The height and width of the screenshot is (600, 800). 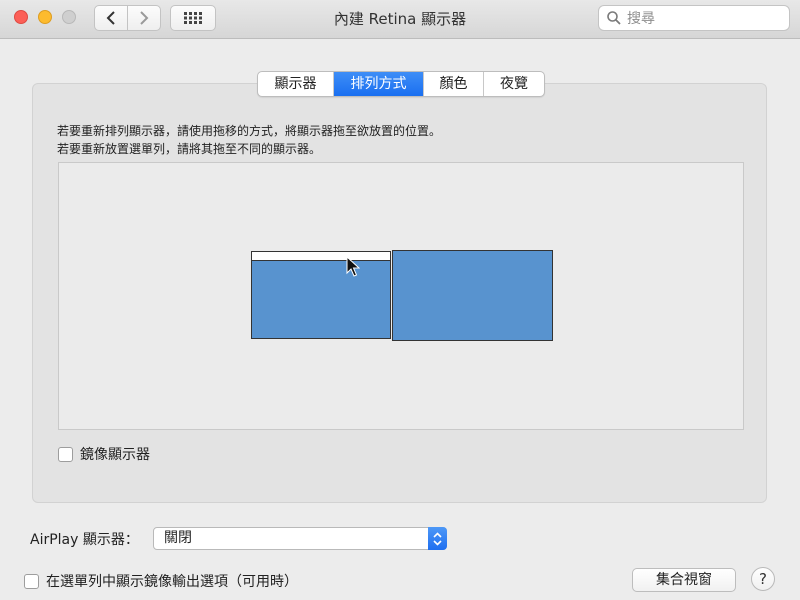 I want to click on search-icon, so click(x=614, y=18).